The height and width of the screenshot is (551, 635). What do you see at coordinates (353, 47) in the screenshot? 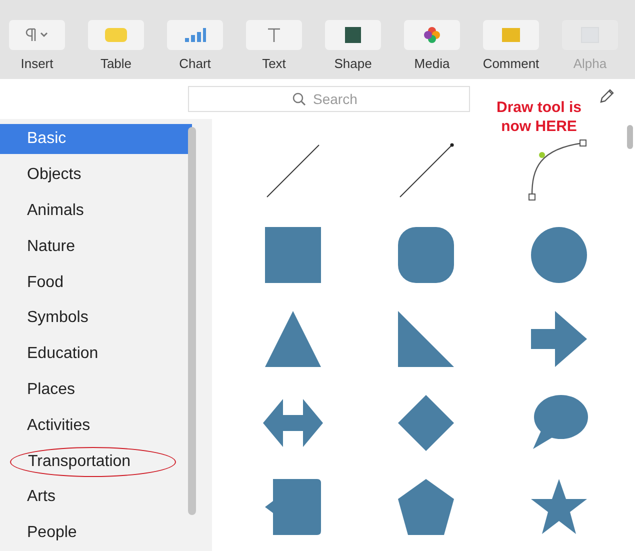
I see `toolbar-button: Shape` at bounding box center [353, 47].